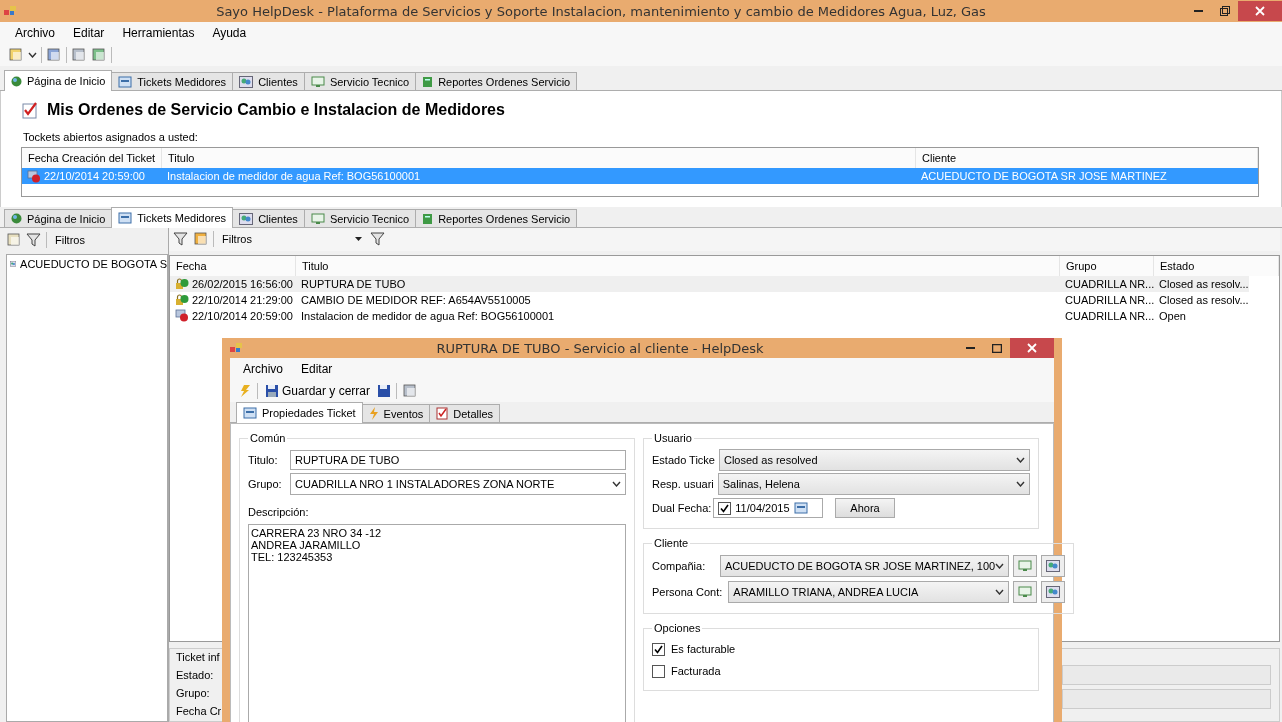 This screenshot has height=722, width=1282. I want to click on title-field: RUPTURA DE TUBO, so click(458, 460).